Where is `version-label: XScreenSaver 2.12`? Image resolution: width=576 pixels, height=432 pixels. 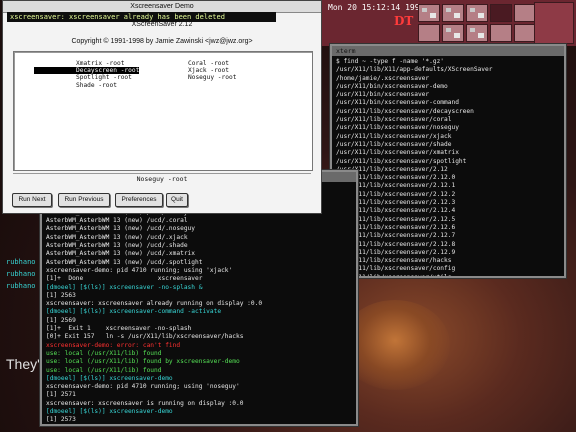 version-label: XScreenSaver 2.12 is located at coordinates (162, 24).